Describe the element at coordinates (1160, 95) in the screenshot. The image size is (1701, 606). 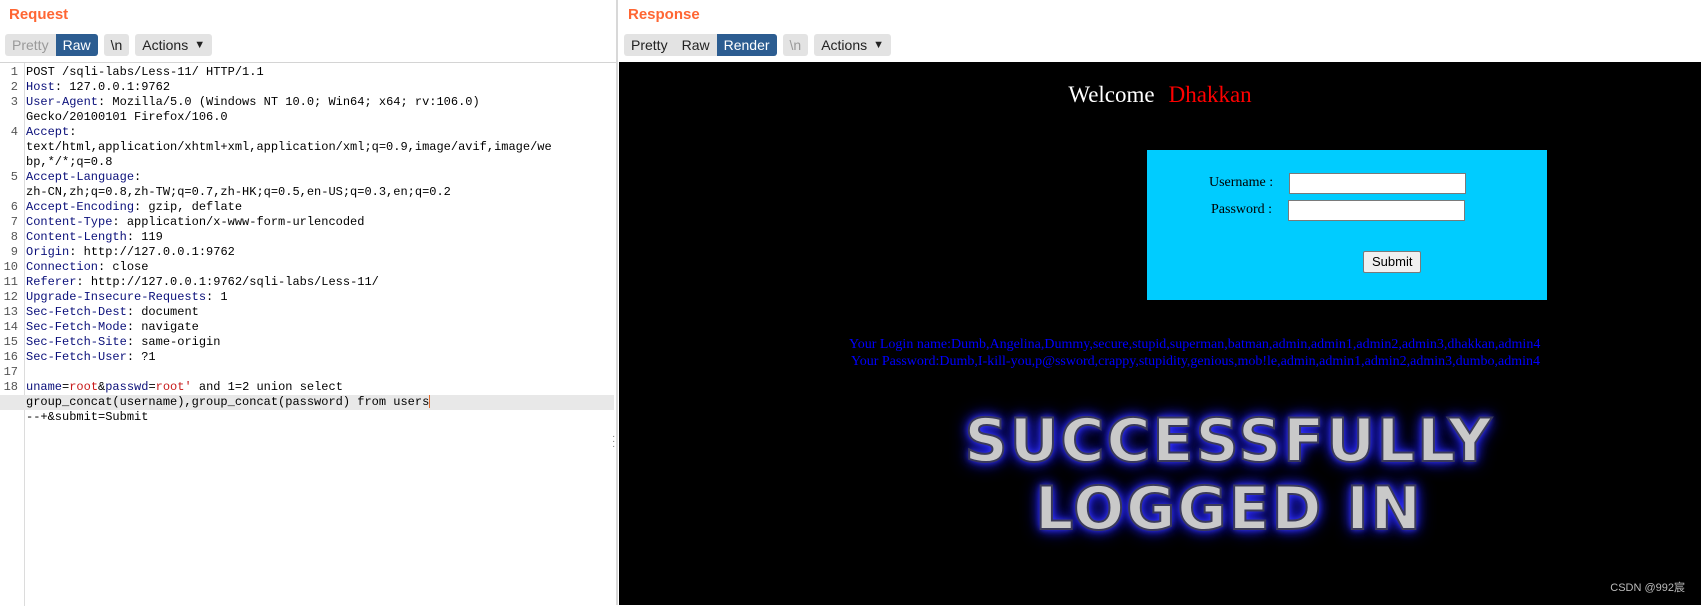
I see `welcome-heading: Welcome Dhakkan` at that location.